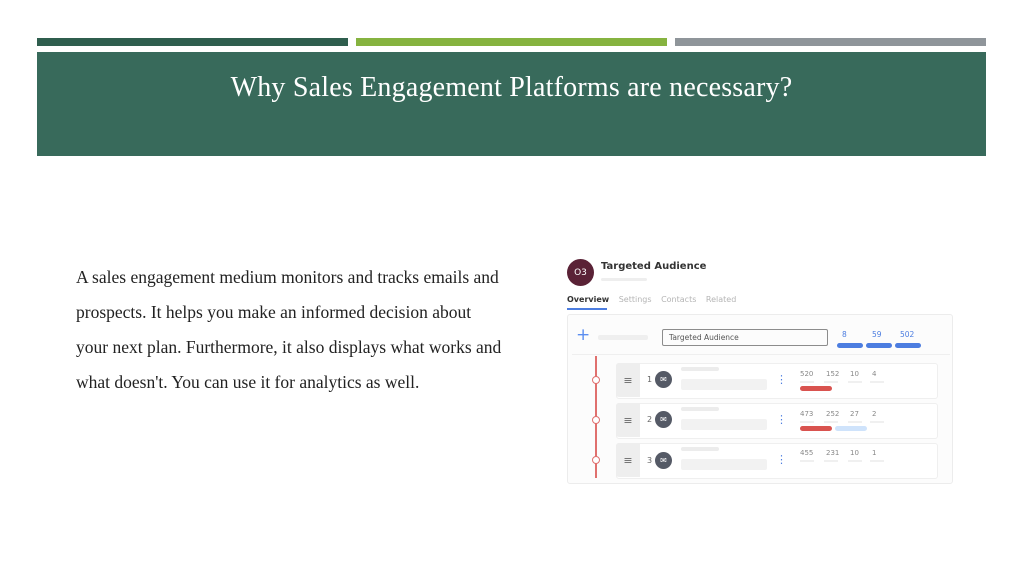 The height and width of the screenshot is (576, 1024). I want to click on step-number: 1, so click(650, 379).